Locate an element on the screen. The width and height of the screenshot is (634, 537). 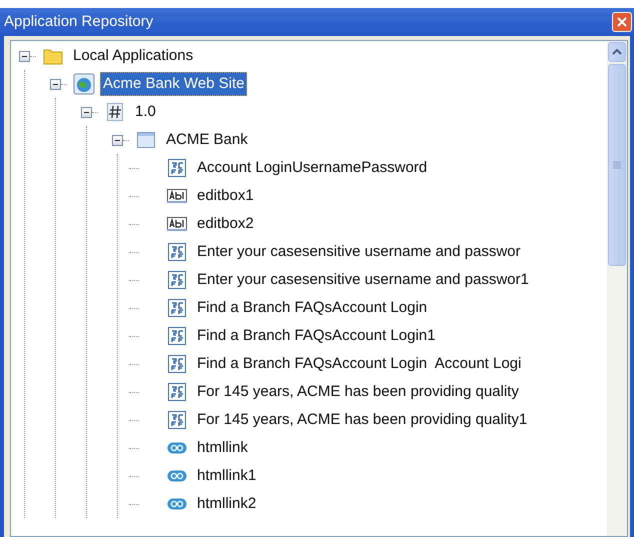
close-button is located at coordinates (622, 22).